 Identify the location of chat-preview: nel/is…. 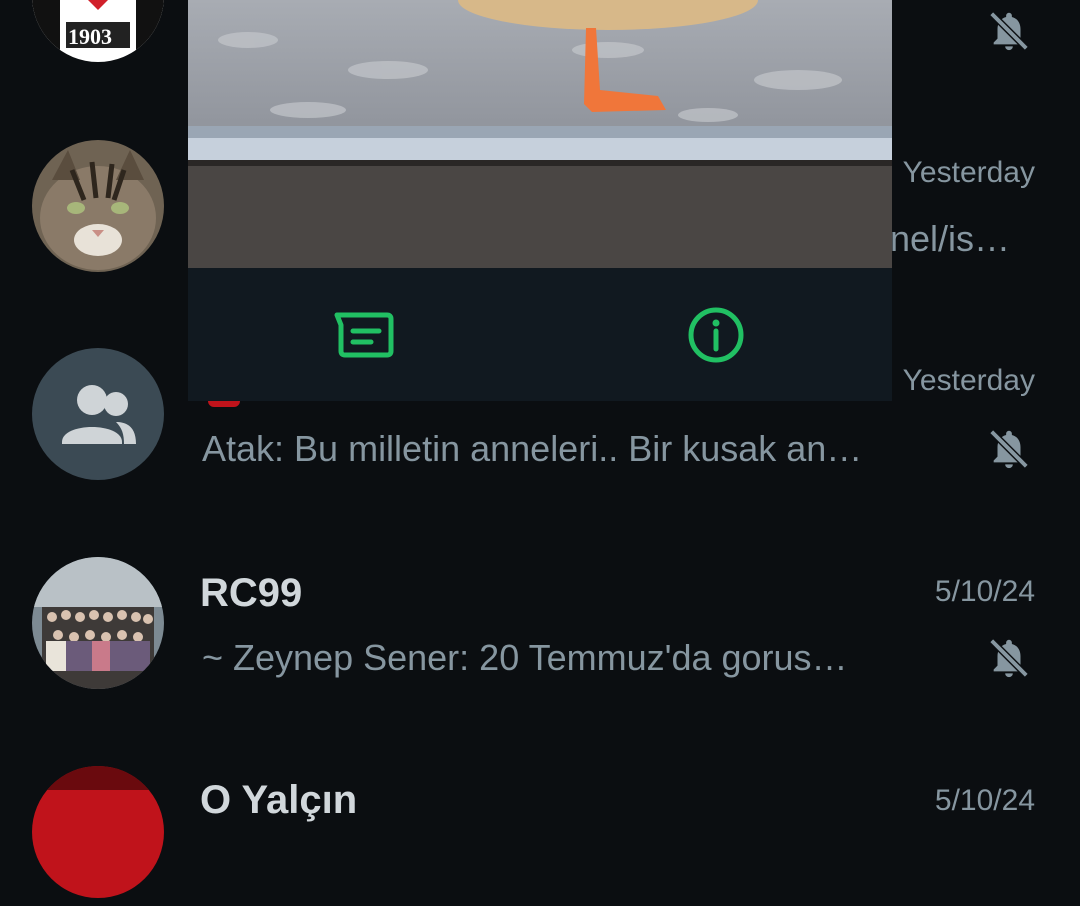
(950, 238).